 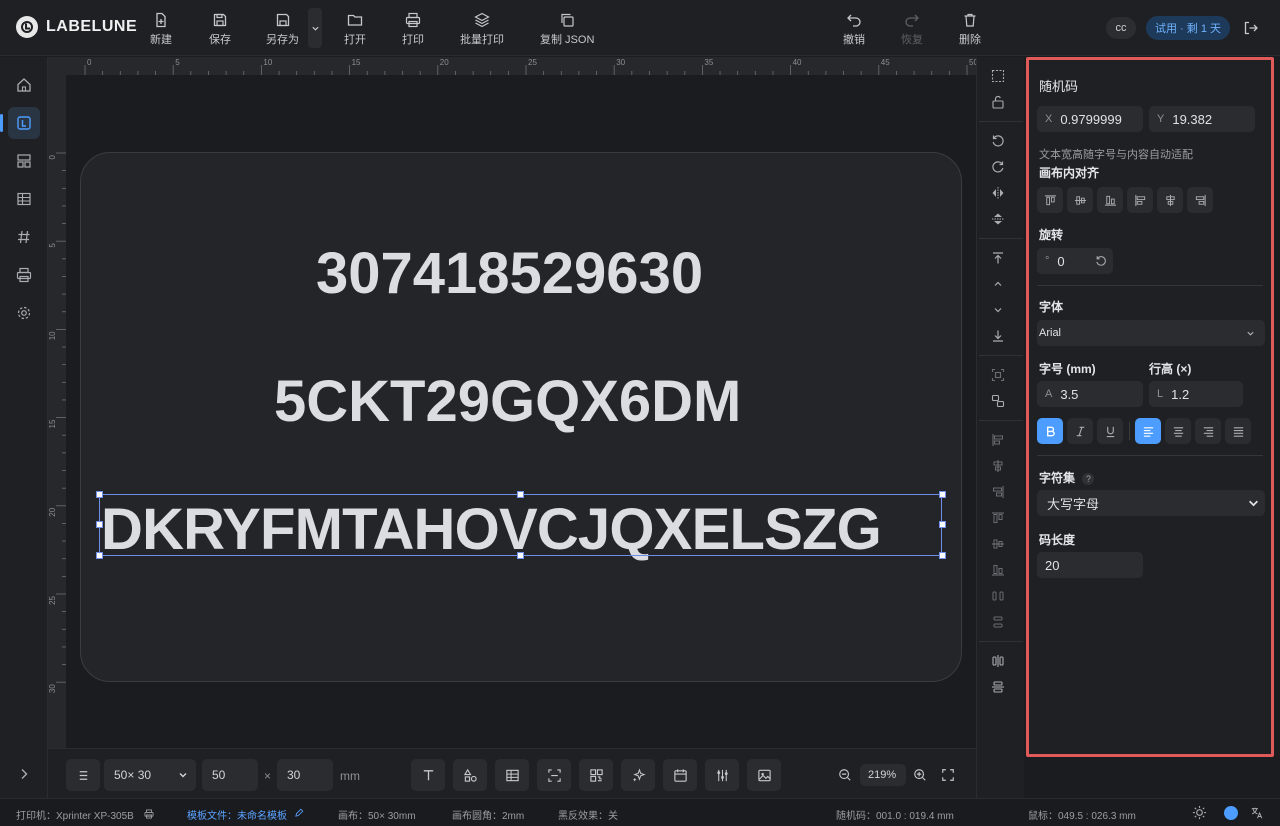 I want to click on align-center-h-button, so click(x=999, y=467).